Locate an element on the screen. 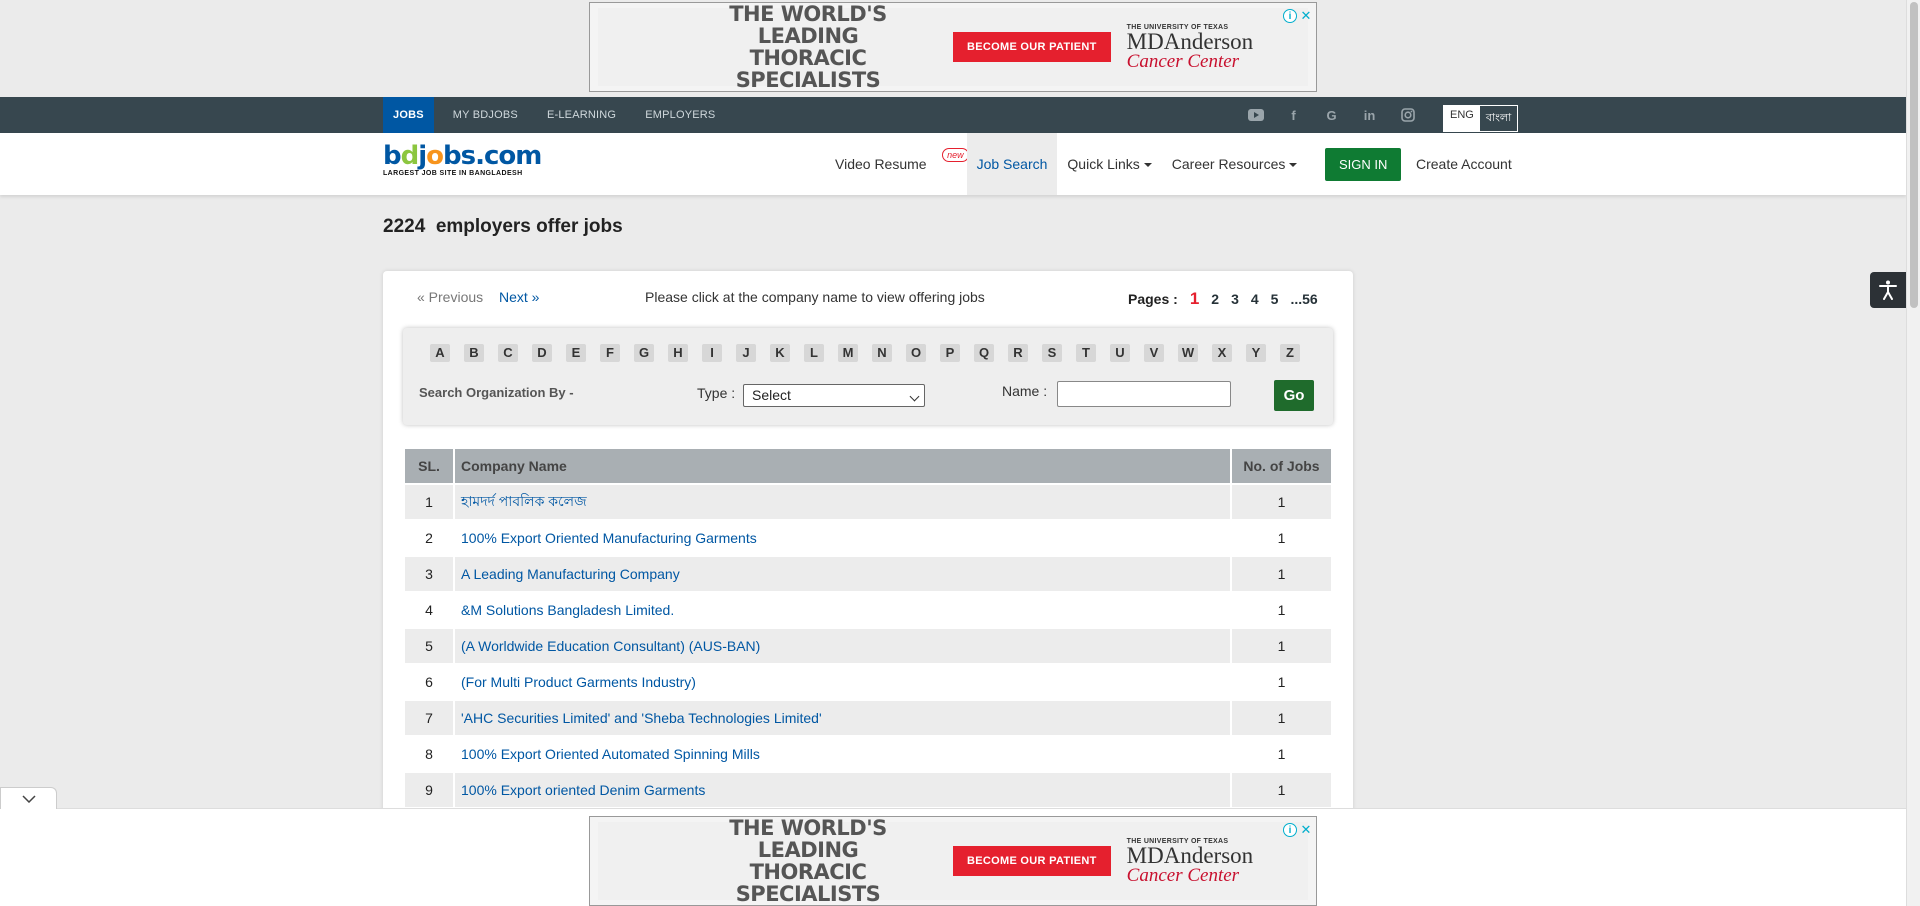 Image resolution: width=1920 pixels, height=906 pixels. google-icon: G is located at coordinates (1331, 115).